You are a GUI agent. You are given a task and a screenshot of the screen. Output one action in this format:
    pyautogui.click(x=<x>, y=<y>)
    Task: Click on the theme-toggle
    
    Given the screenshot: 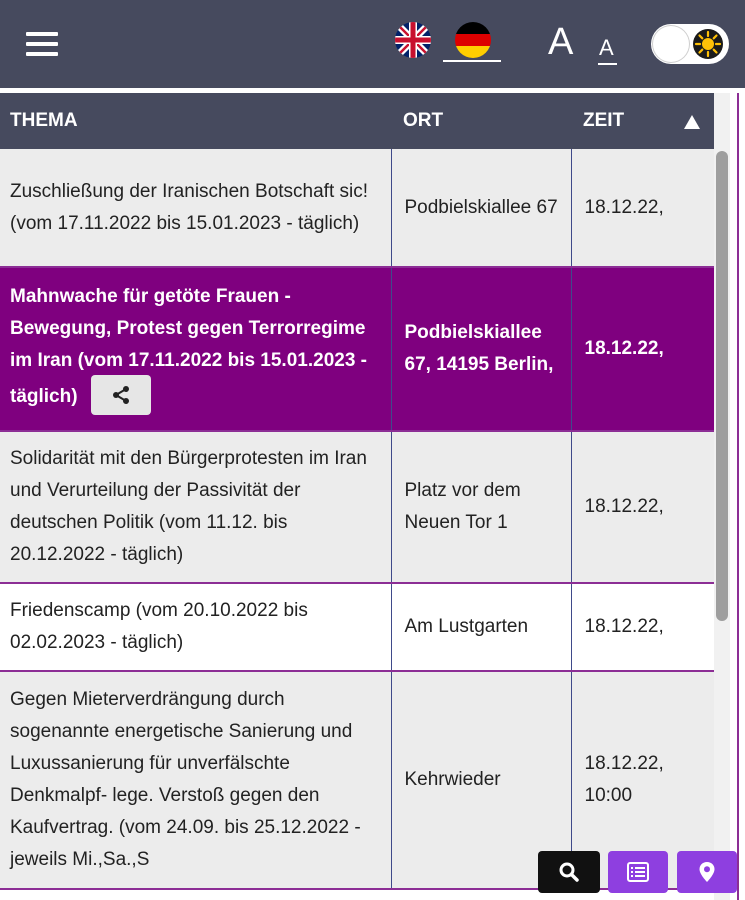 What is the action you would take?
    pyautogui.click(x=690, y=44)
    